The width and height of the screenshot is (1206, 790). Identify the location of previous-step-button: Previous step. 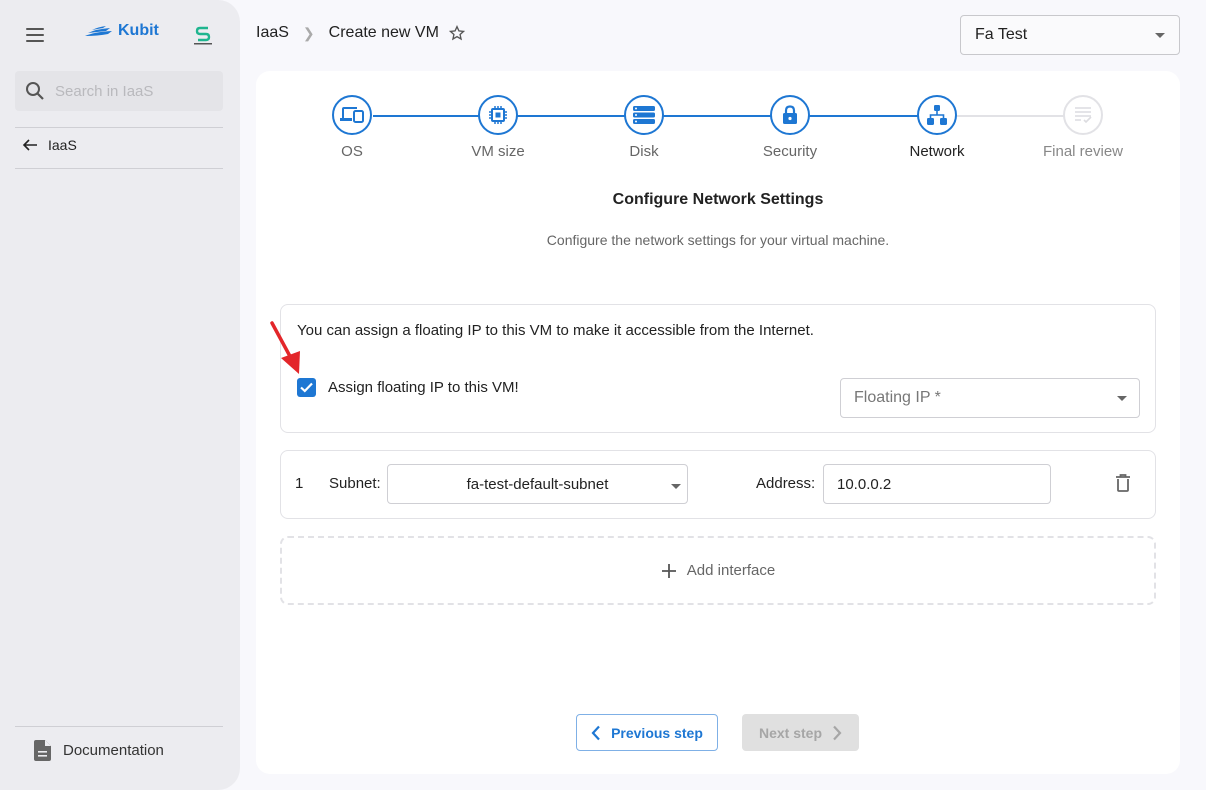
(647, 732).